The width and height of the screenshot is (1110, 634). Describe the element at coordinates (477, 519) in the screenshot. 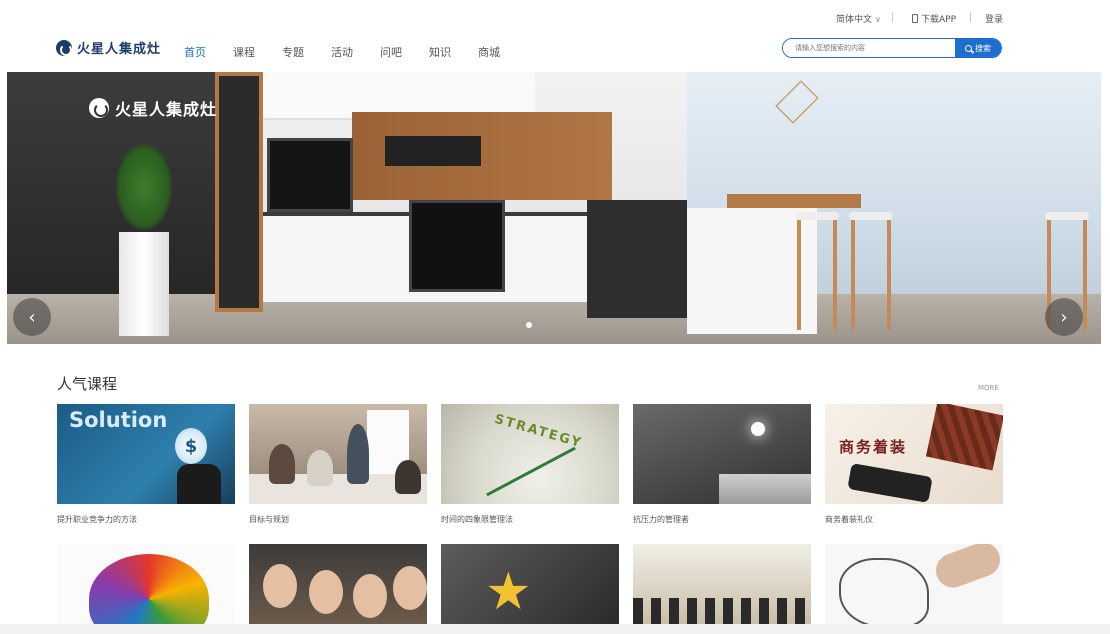

I see `course-title: 时间的四象限管理法` at that location.